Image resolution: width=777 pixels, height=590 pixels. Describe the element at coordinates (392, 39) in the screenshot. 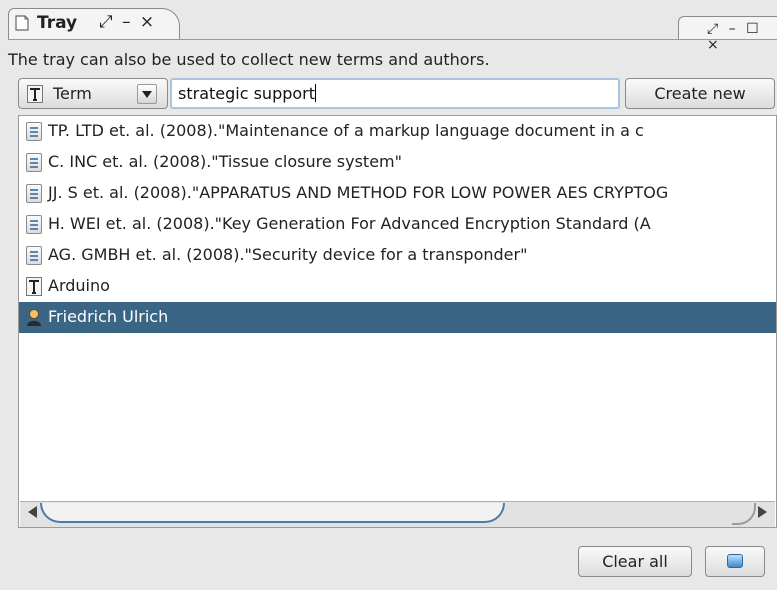

I see `tab-divider` at that location.